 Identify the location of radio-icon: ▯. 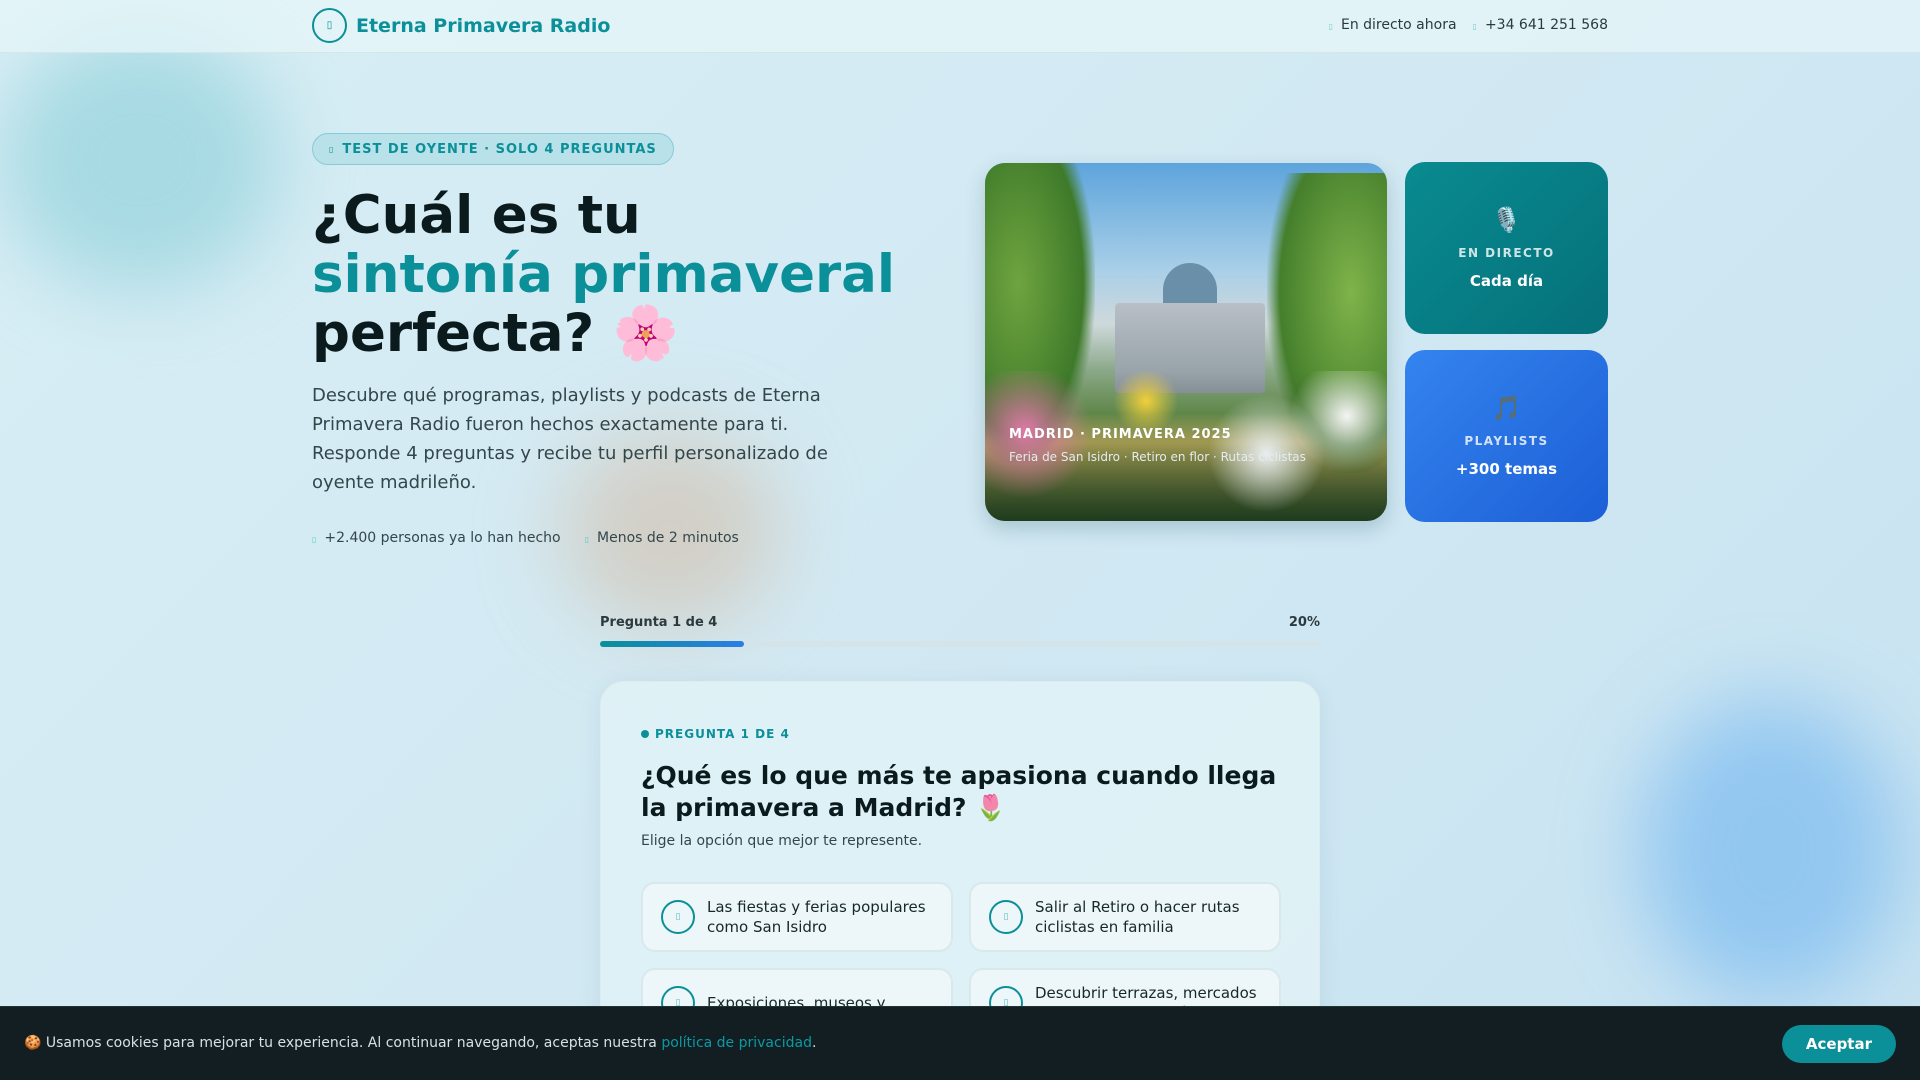
(329, 25).